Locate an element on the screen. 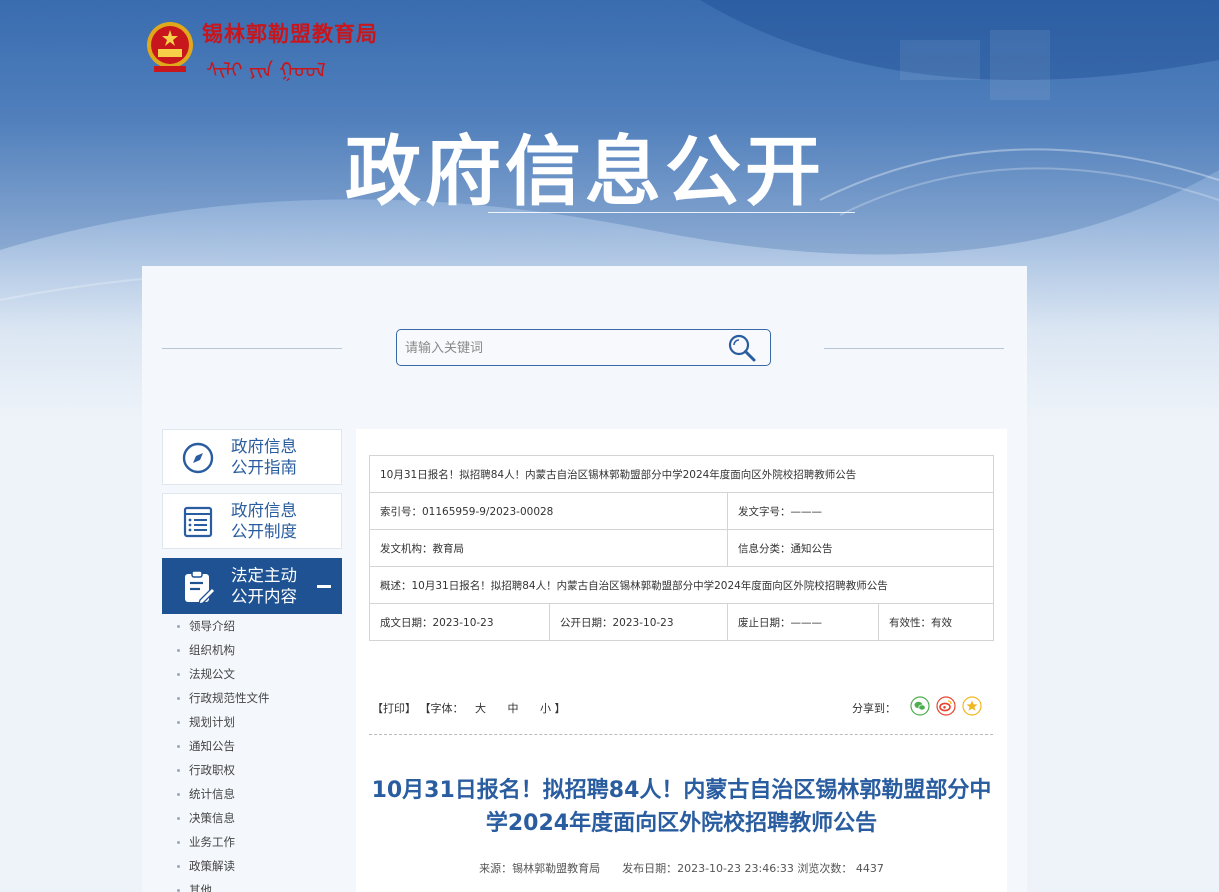  meta-expiry-date: 废止日期：——— is located at coordinates (803, 622).